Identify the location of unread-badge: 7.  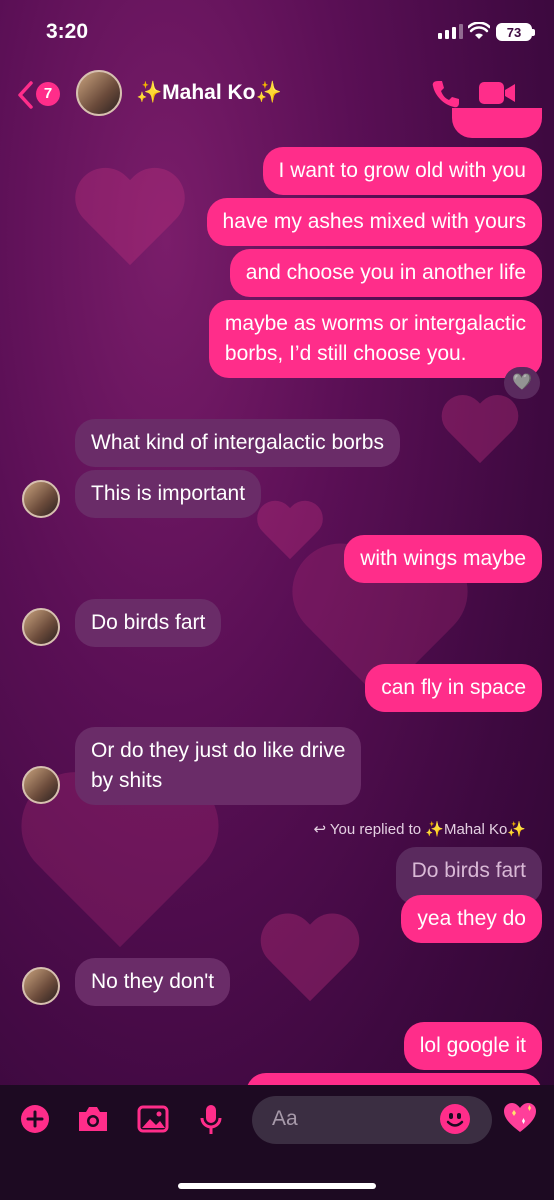
(48, 94).